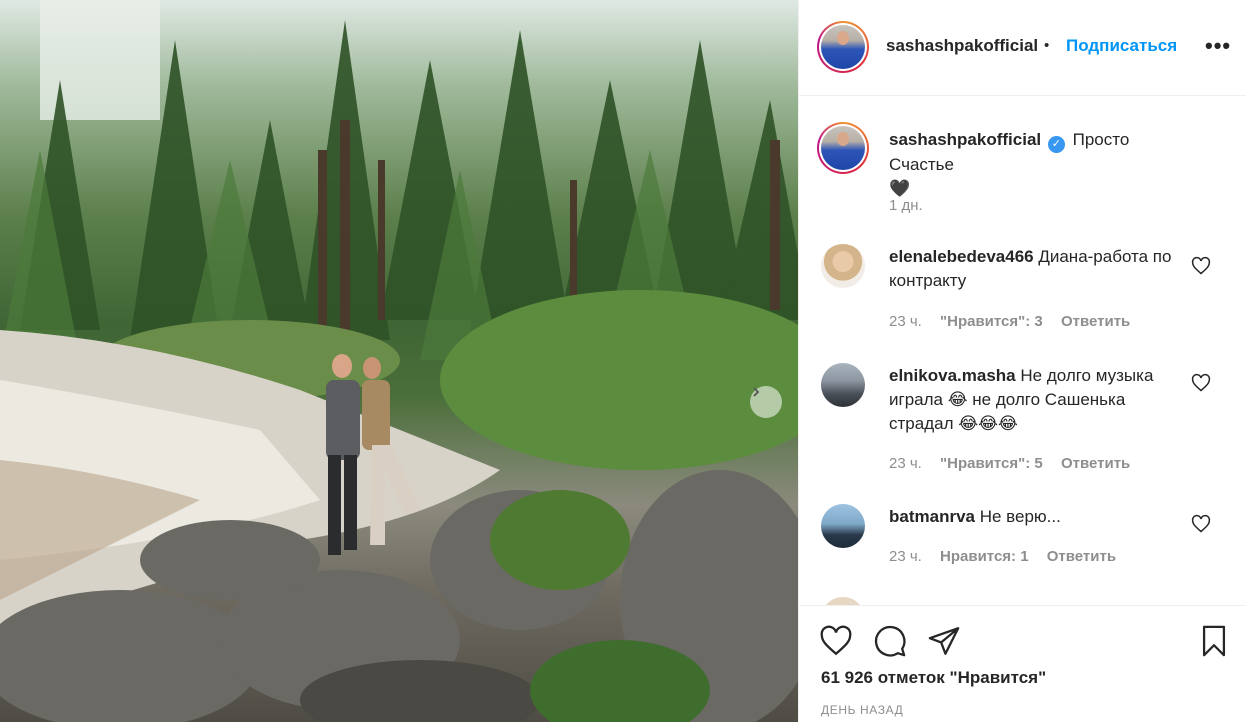 Image resolution: width=1246 pixels, height=722 pixels. I want to click on comment-meta: 23 ч. "Нравится": 5 Ответить, so click(1016, 463).